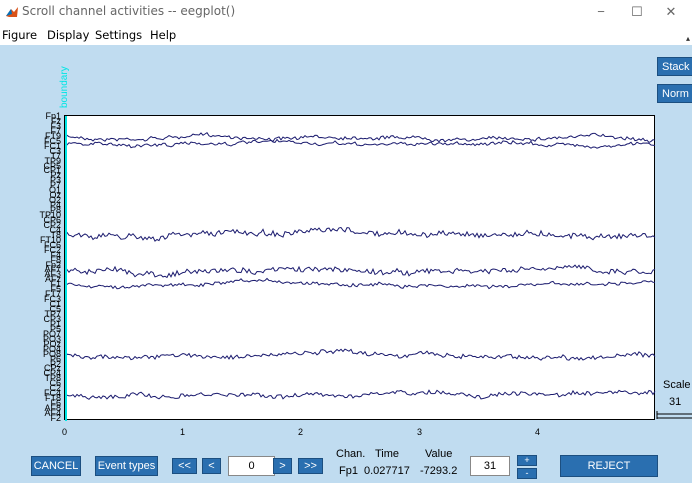 This screenshot has width=692, height=483. What do you see at coordinates (282, 466) in the screenshot?
I see `next-page-button: >` at bounding box center [282, 466].